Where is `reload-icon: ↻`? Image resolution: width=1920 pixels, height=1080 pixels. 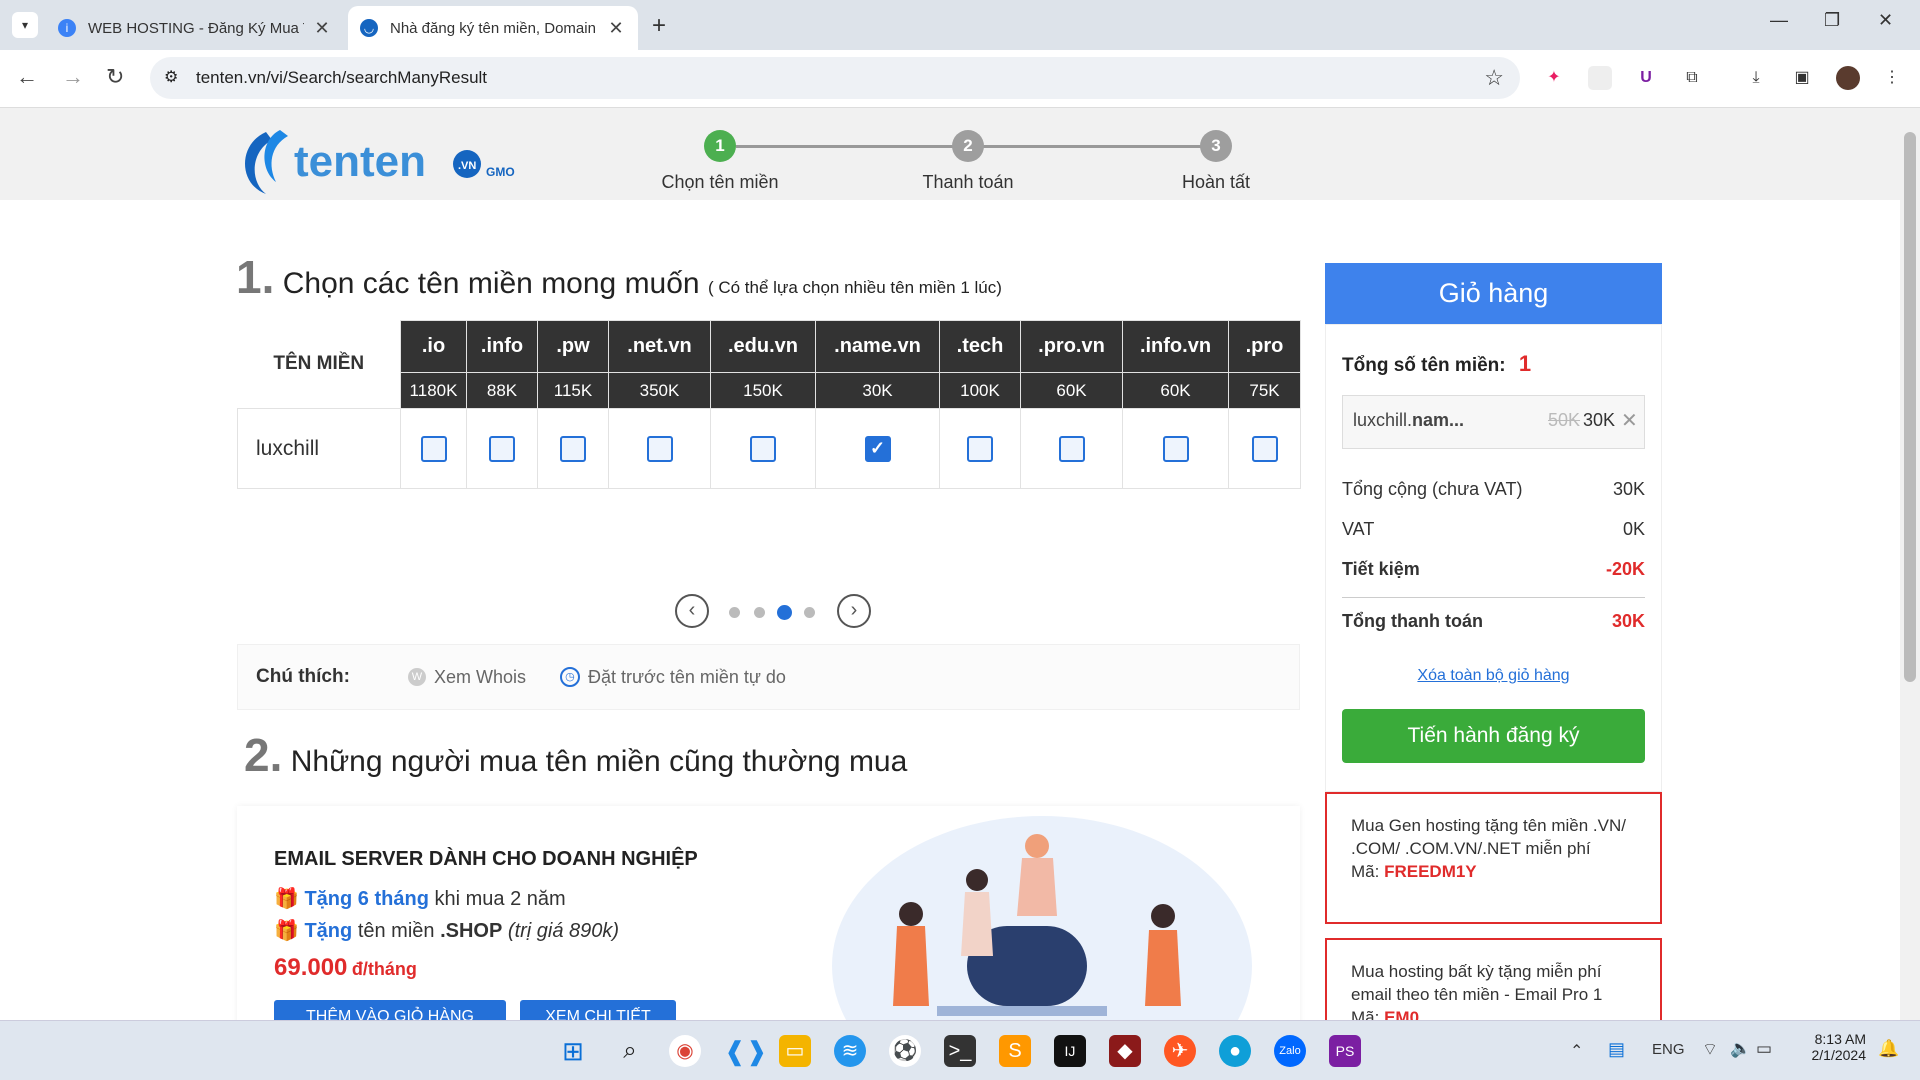
reload-icon: ↻ is located at coordinates (115, 77).